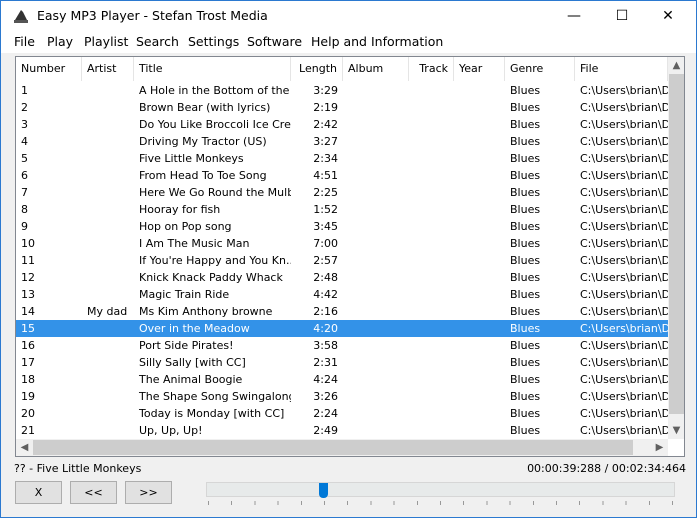 The image size is (697, 518). Describe the element at coordinates (676, 244) in the screenshot. I see `vertical-scroll-thumb` at that location.